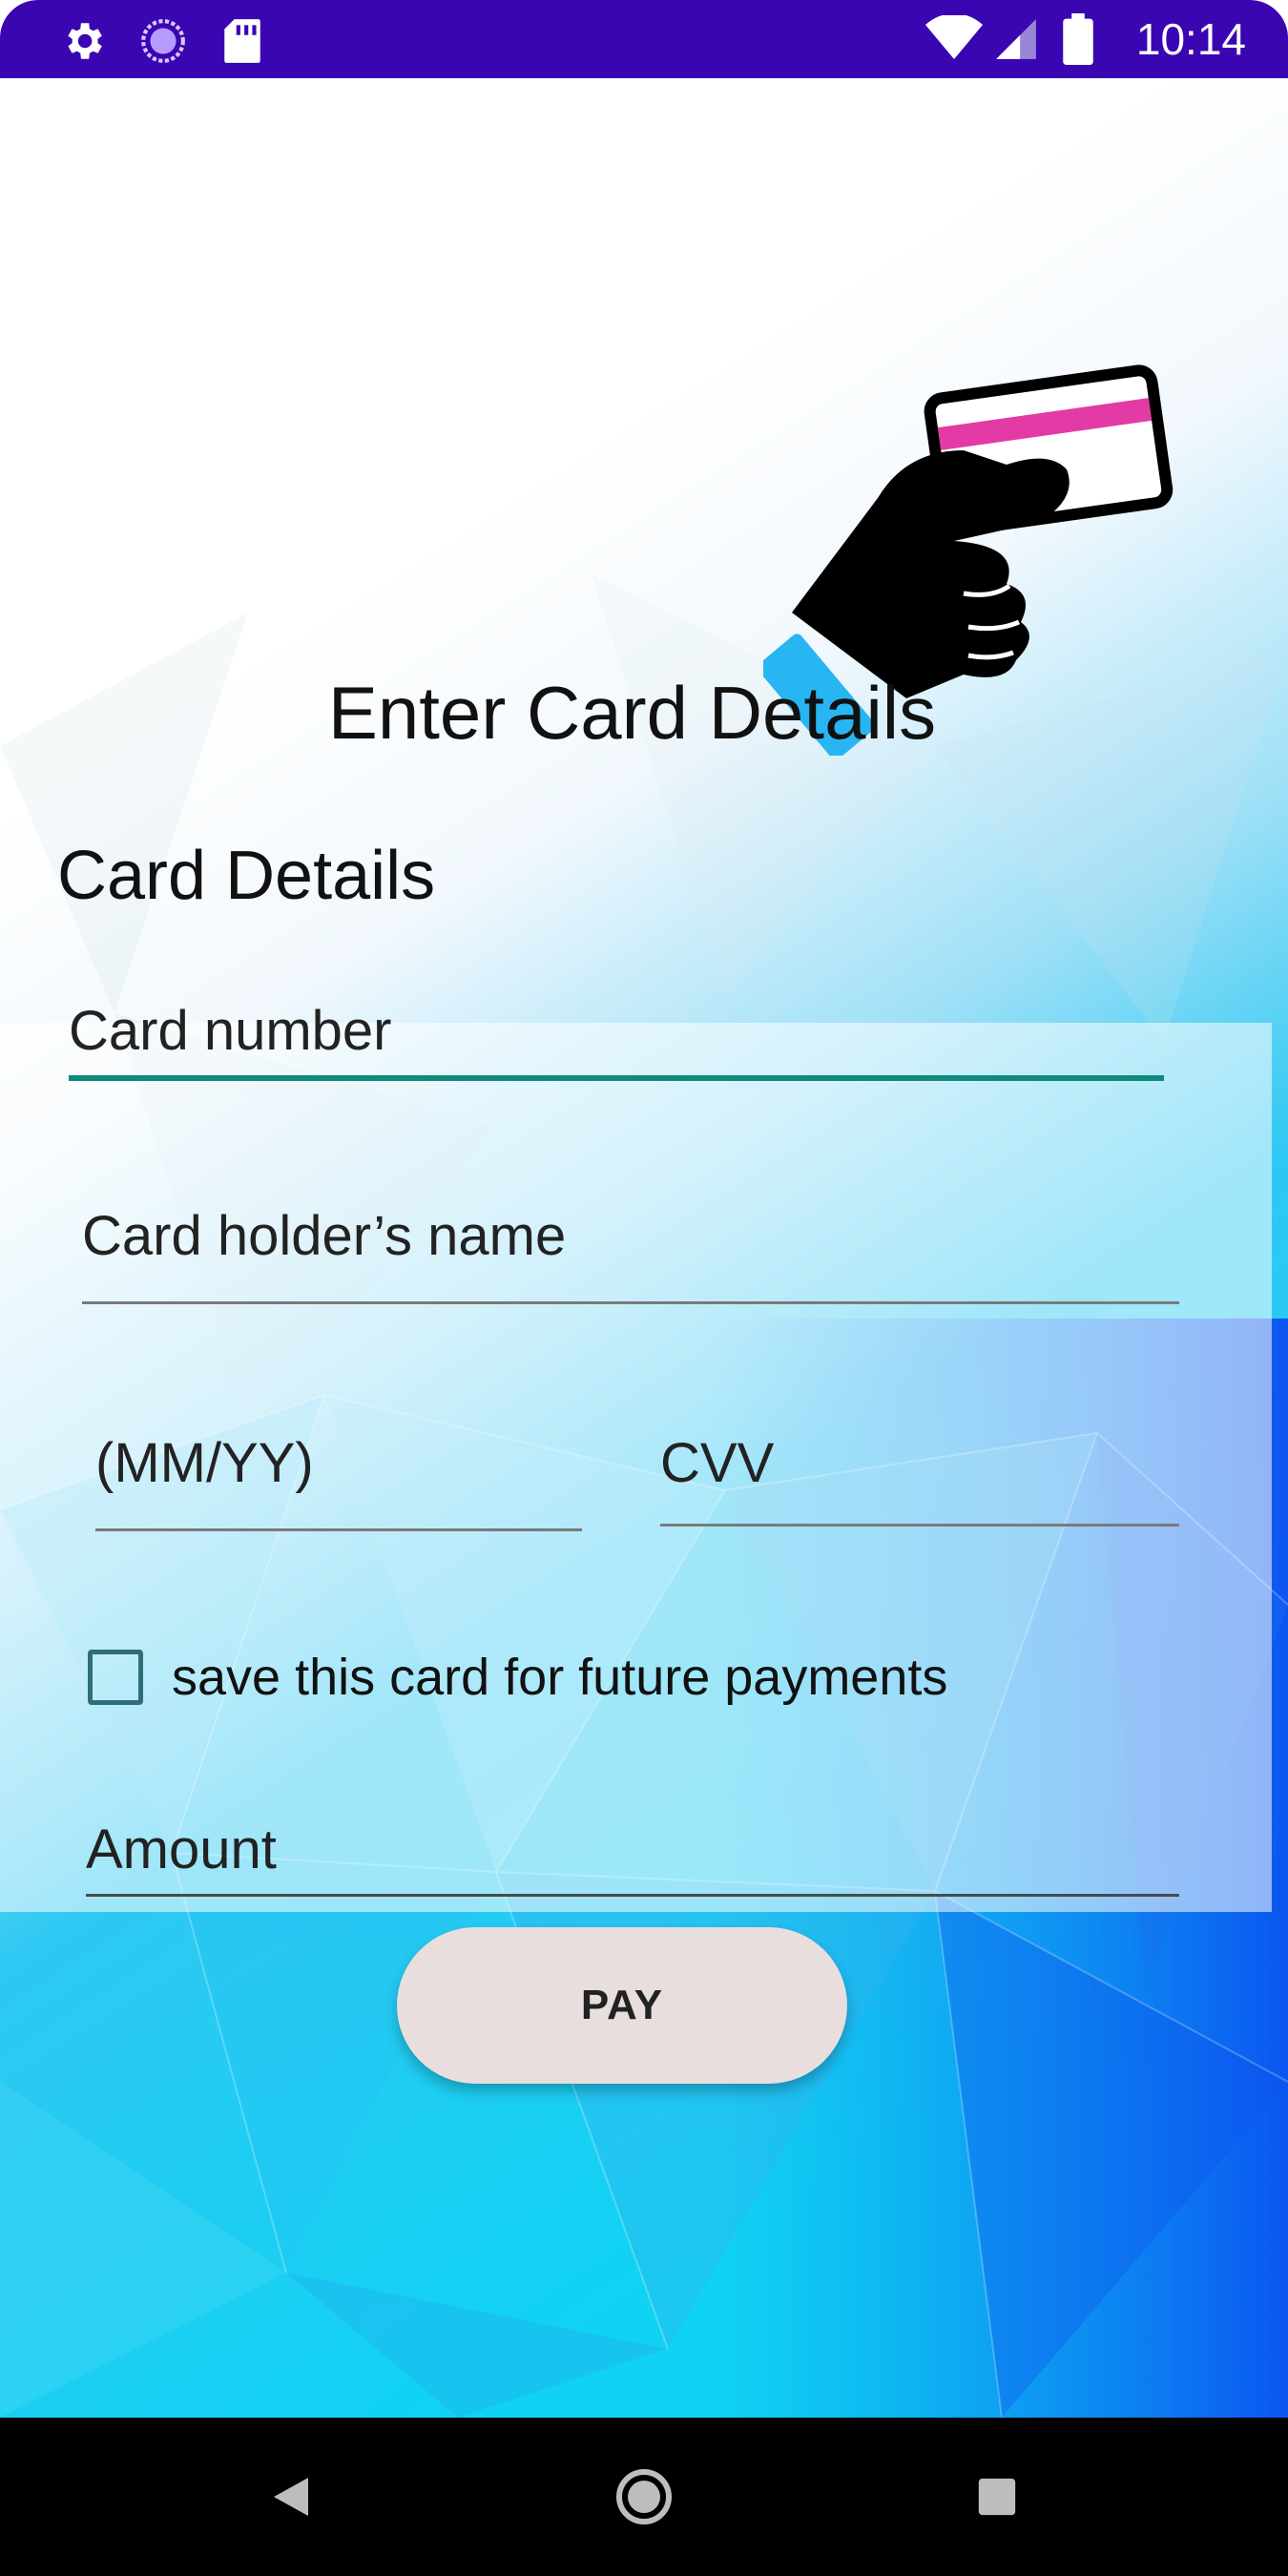 This screenshot has width=1288, height=2576. Describe the element at coordinates (954, 37) in the screenshot. I see `wifi-icon` at that location.